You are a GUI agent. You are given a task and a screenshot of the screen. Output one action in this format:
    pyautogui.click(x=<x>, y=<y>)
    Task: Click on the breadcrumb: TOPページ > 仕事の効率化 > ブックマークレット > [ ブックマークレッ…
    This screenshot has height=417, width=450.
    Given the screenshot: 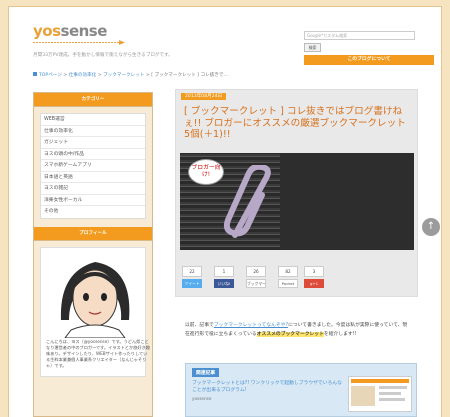 What is the action you would take?
    pyautogui.click(x=130, y=75)
    